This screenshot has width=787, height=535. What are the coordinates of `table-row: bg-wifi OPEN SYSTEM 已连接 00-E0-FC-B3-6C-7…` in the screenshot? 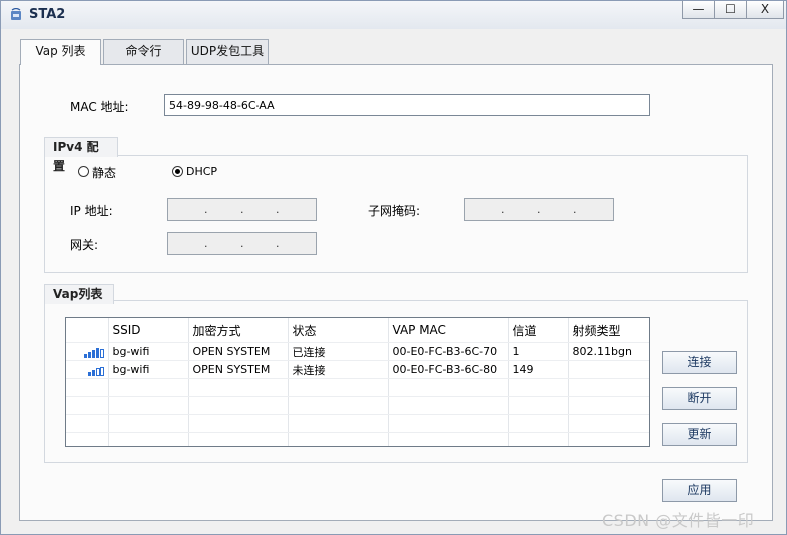 It's located at (357, 351).